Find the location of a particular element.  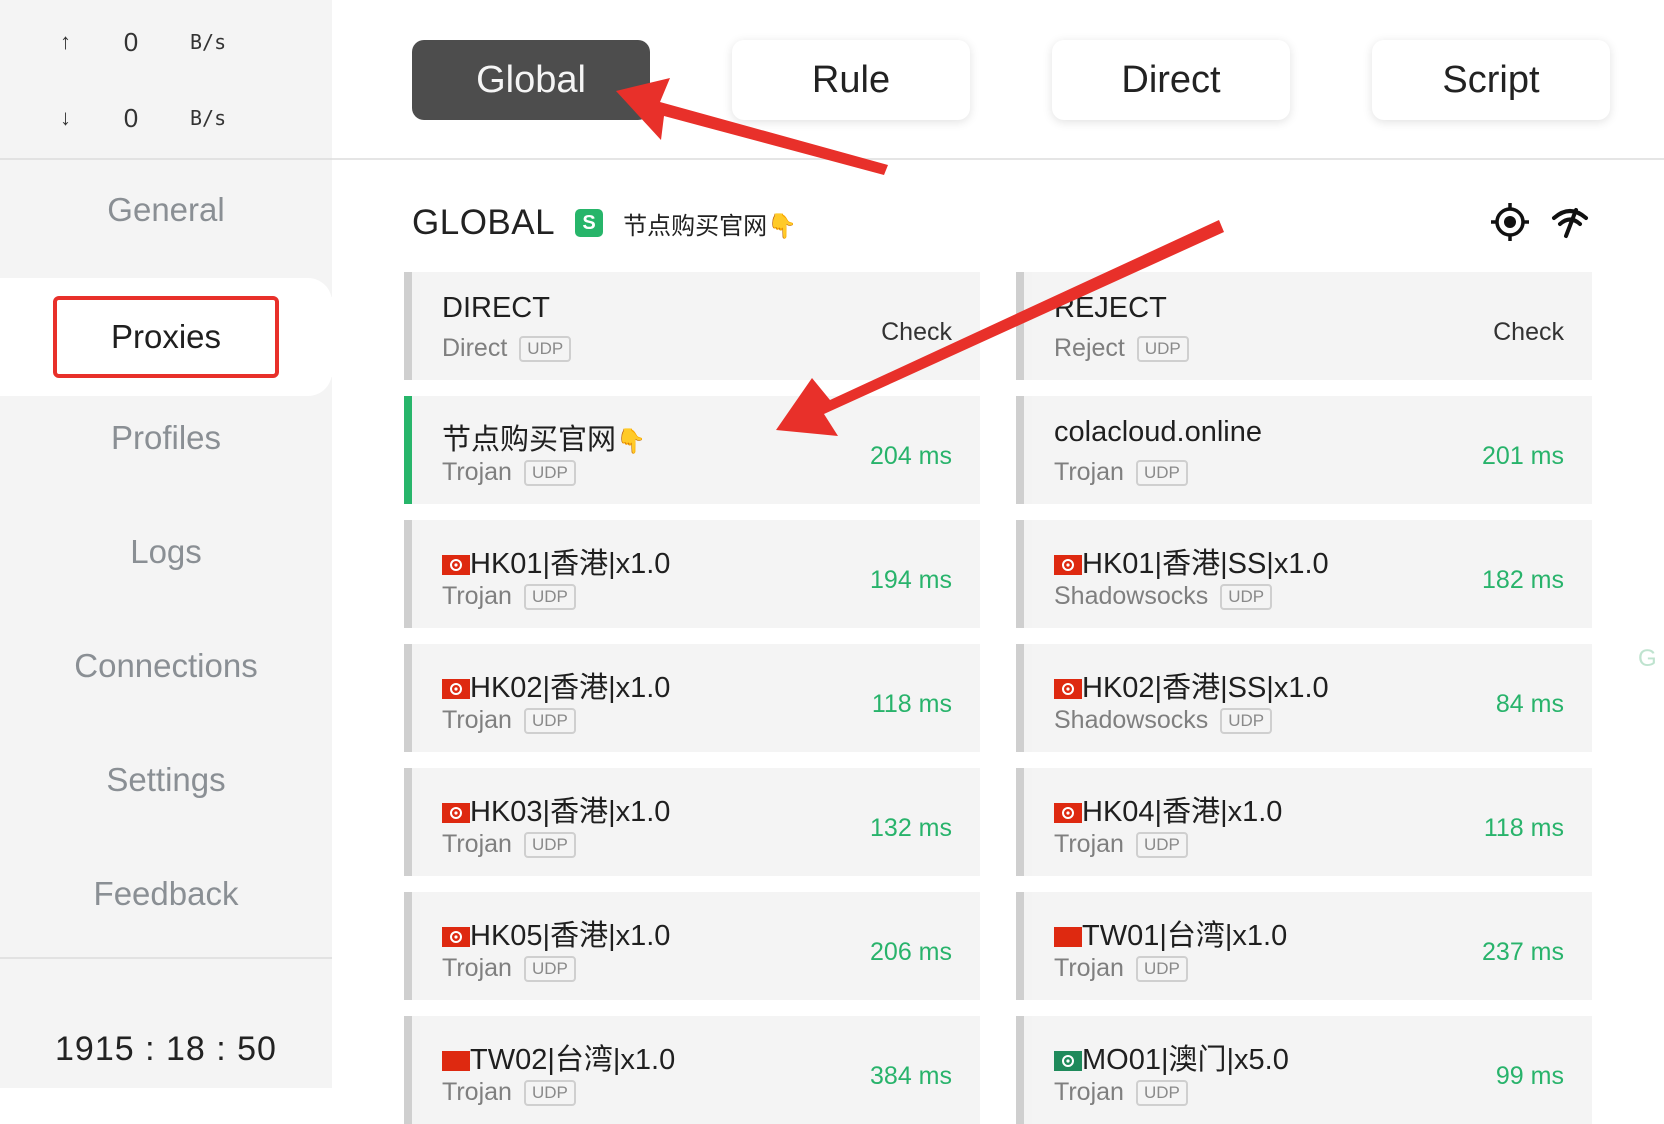

proxy-card: colacloud.online Trojan UDP 201 ms is located at coordinates (1304, 450).